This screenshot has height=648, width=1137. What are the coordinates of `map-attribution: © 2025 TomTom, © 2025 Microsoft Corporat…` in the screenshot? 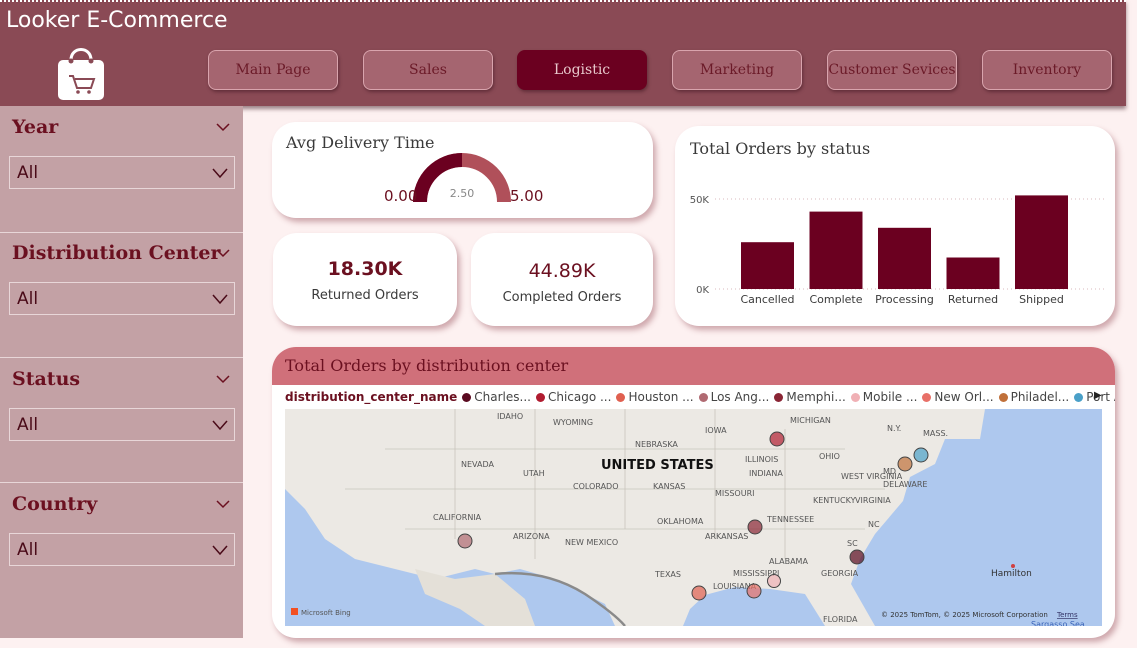 It's located at (964, 615).